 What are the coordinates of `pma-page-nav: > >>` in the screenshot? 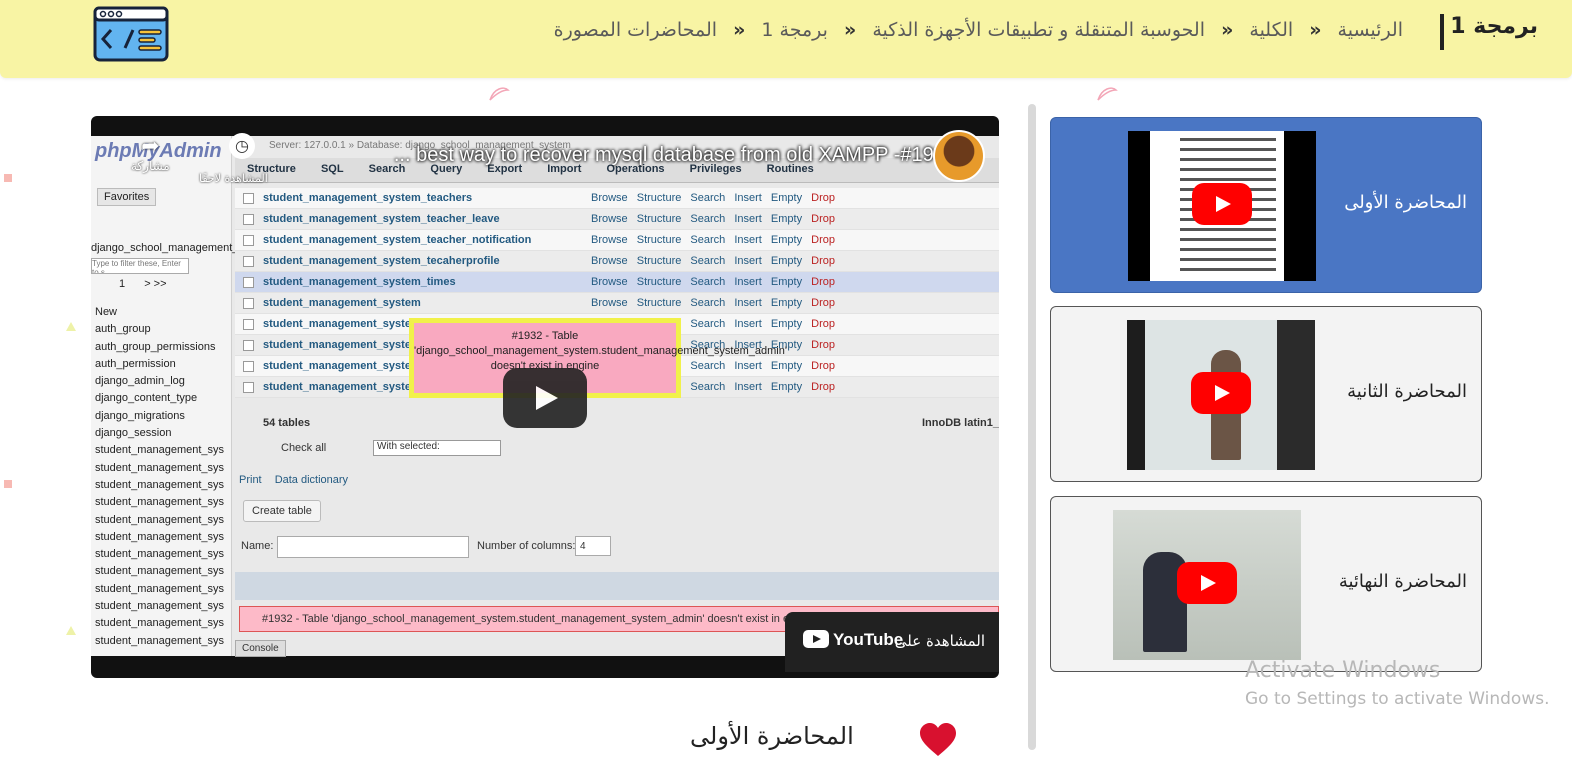 It's located at (155, 284).